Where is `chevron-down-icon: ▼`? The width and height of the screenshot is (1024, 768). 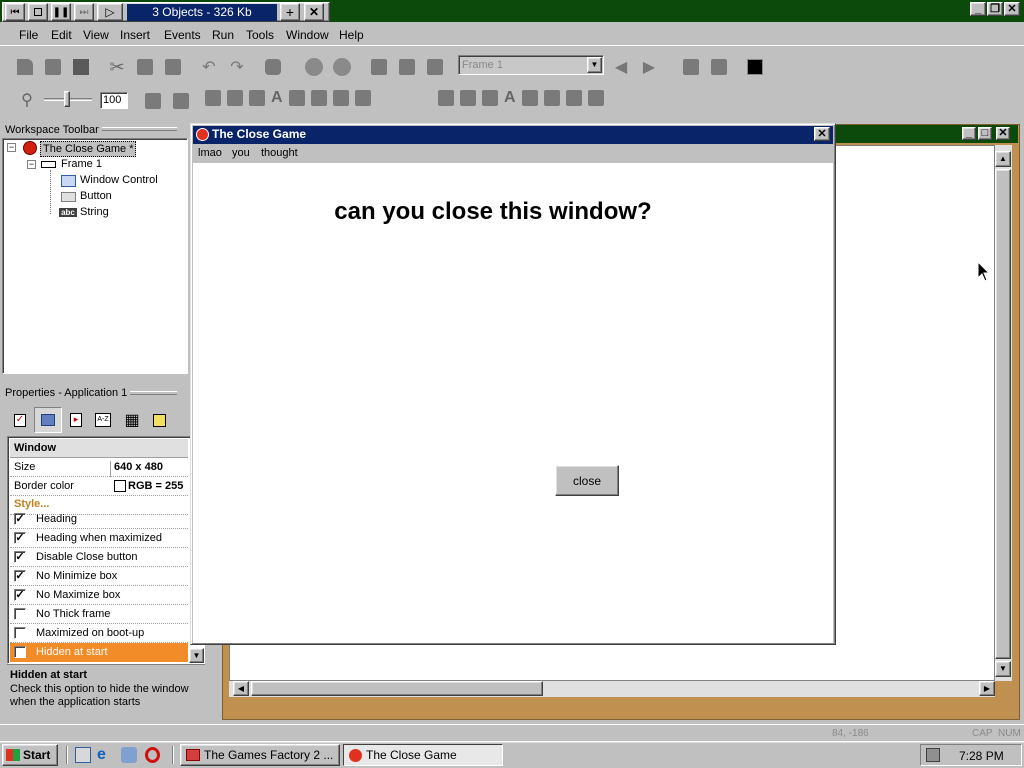
chevron-down-icon: ▼ is located at coordinates (594, 65).